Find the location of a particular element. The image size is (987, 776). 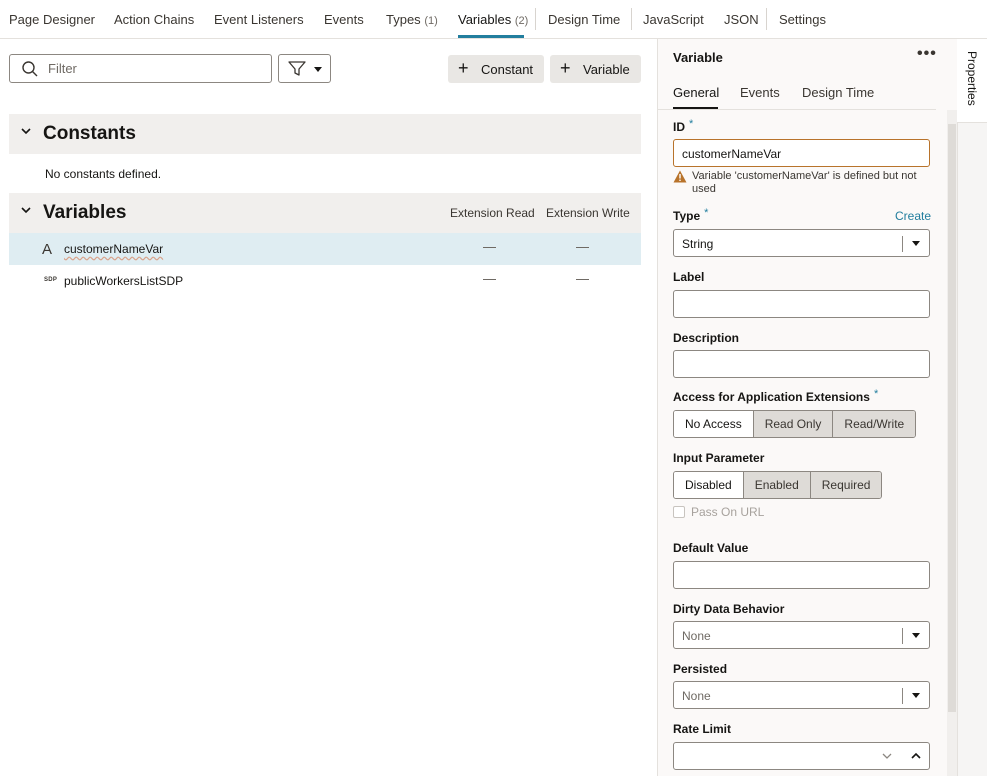

more-options-icon: ••• is located at coordinates (927, 54).